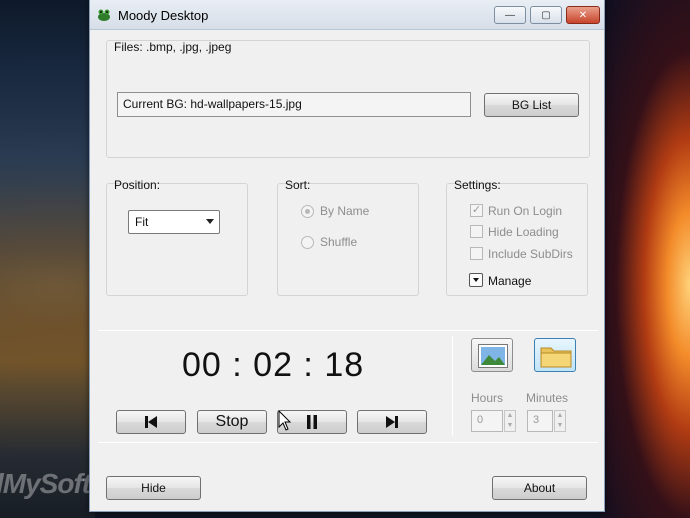 The width and height of the screenshot is (690, 518). What do you see at coordinates (530, 254) in the screenshot?
I see `include-subdirs-label: Include SubDirs` at bounding box center [530, 254].